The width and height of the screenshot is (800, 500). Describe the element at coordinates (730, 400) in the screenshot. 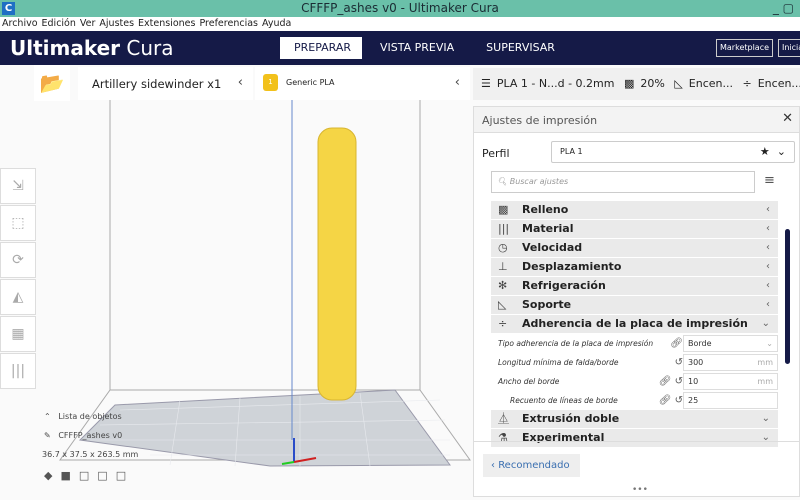

I see `brim-line-count-input: 25` at that location.